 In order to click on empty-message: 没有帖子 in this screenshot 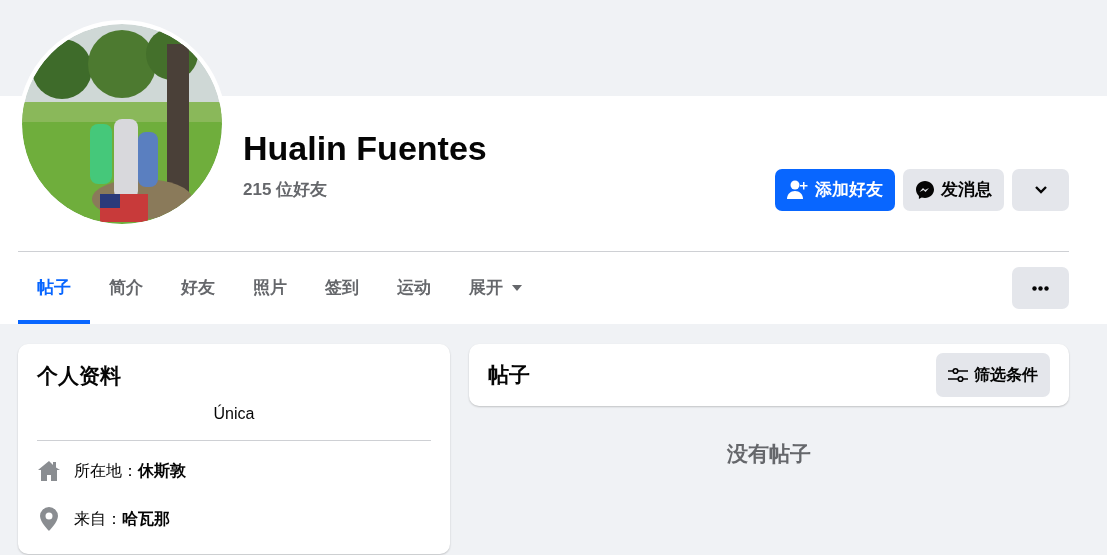, I will do `click(769, 454)`.